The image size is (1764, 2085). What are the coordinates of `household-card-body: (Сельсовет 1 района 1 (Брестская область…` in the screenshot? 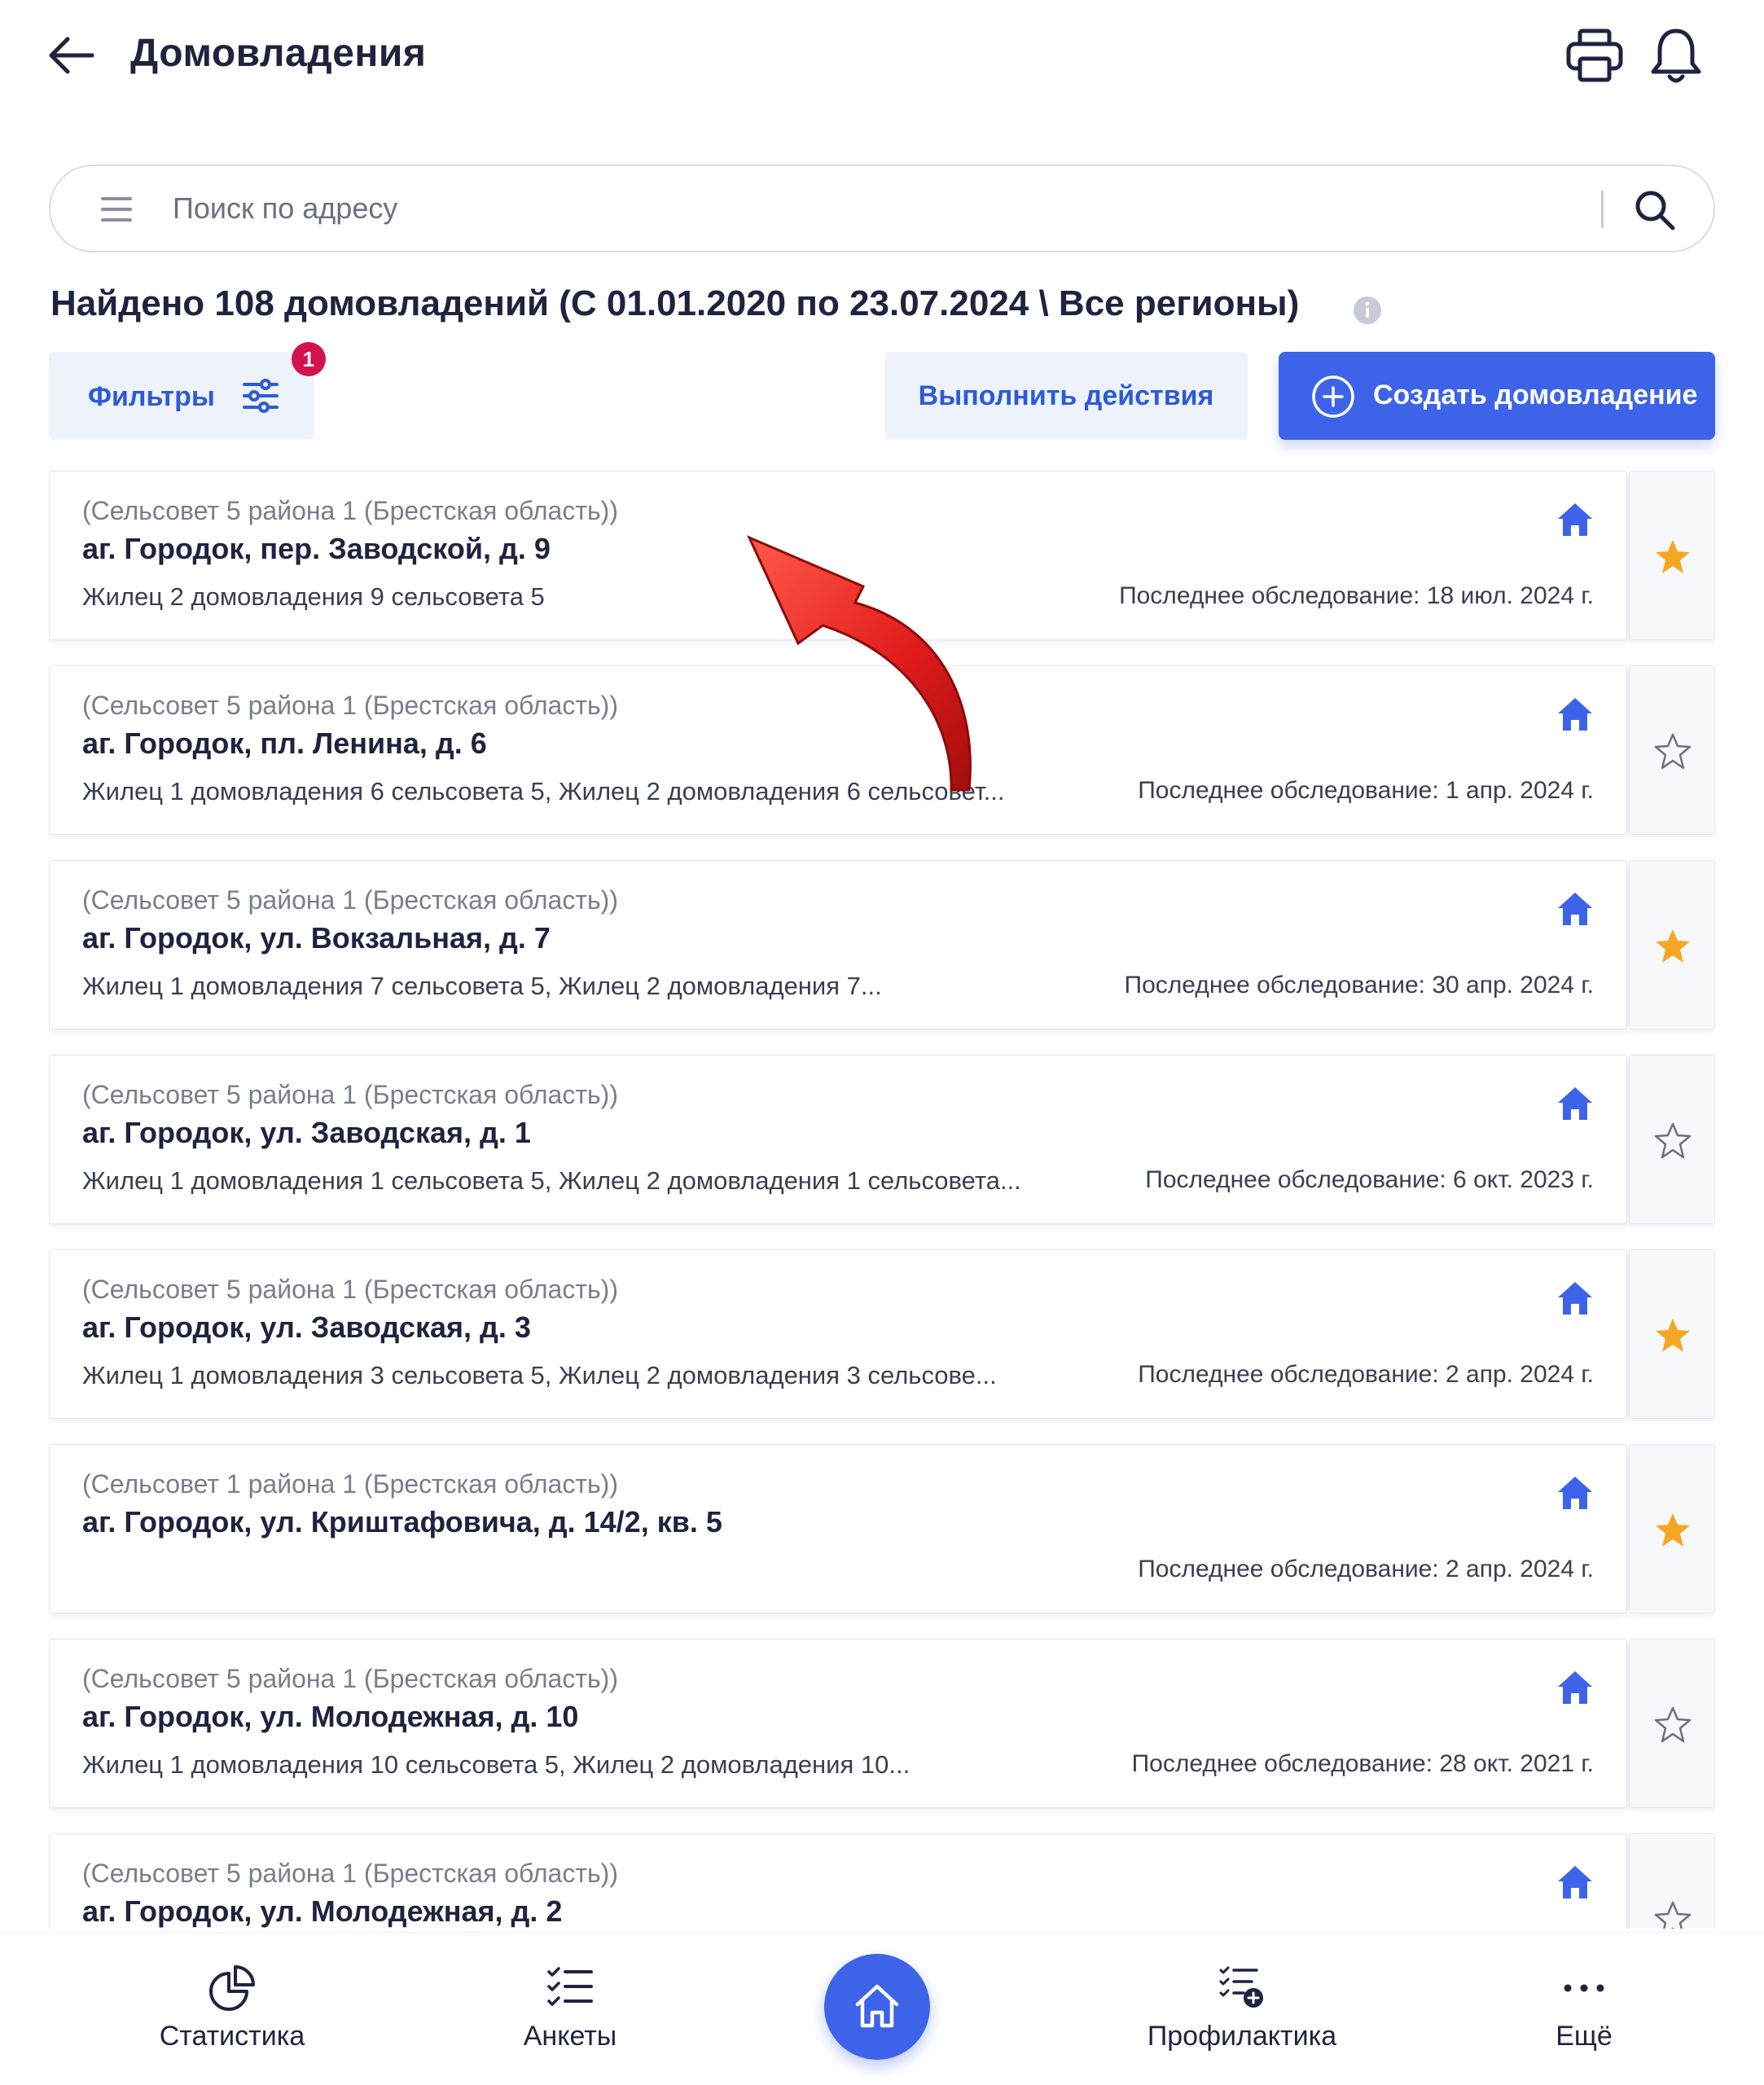 It's located at (838, 1528).